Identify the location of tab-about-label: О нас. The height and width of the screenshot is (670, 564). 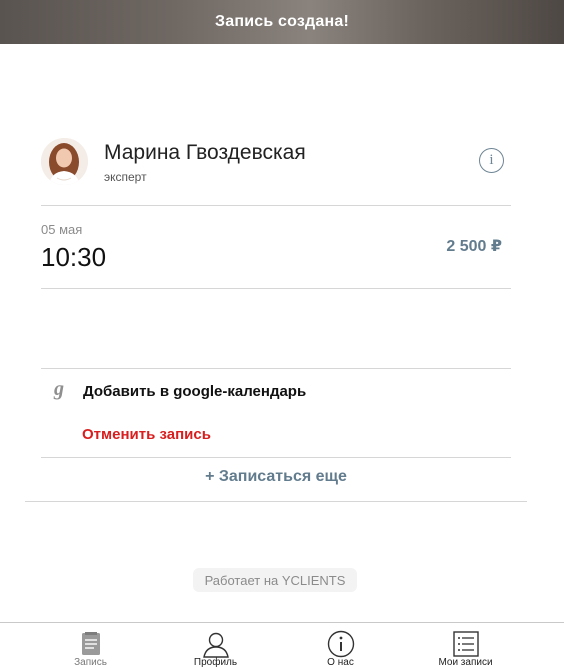
(340, 662).